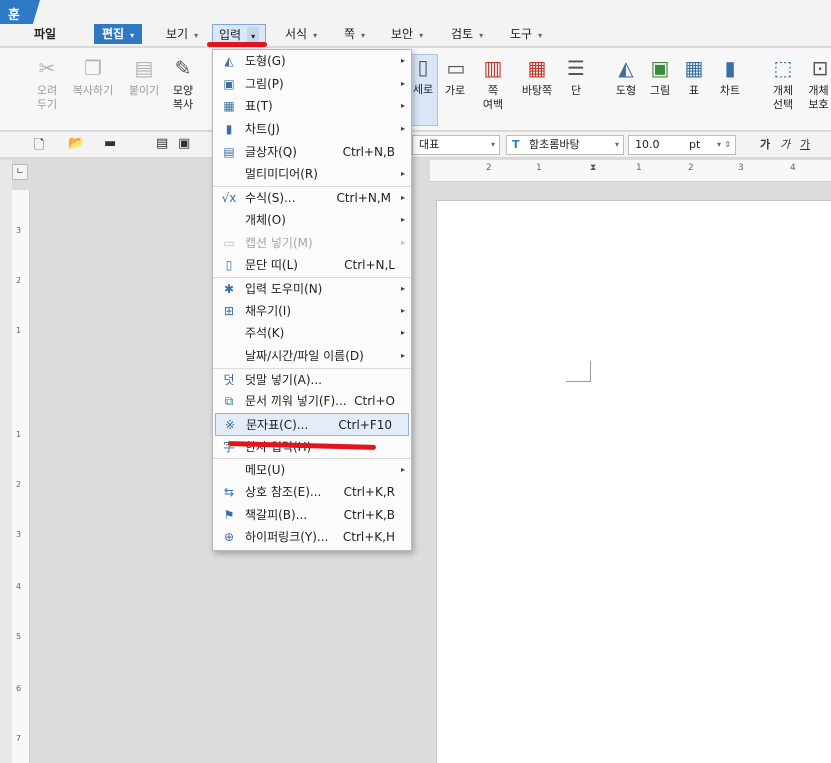 This screenshot has width=831, height=763. Describe the element at coordinates (47, 84) in the screenshot. I see `cut-button: ✂ 오려 두기` at that location.